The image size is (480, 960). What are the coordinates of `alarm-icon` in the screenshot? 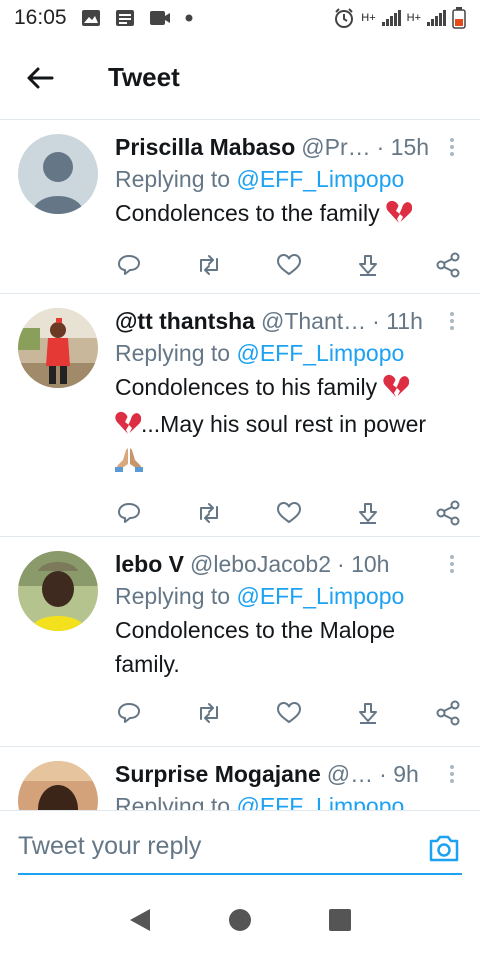 It's located at (344, 18).